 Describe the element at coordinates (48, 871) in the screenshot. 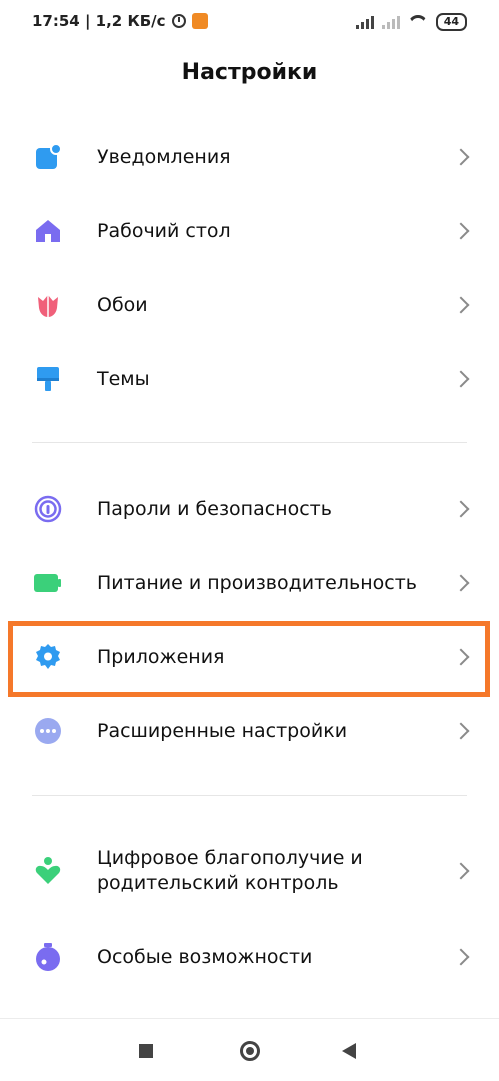

I see `heart-person-icon` at that location.